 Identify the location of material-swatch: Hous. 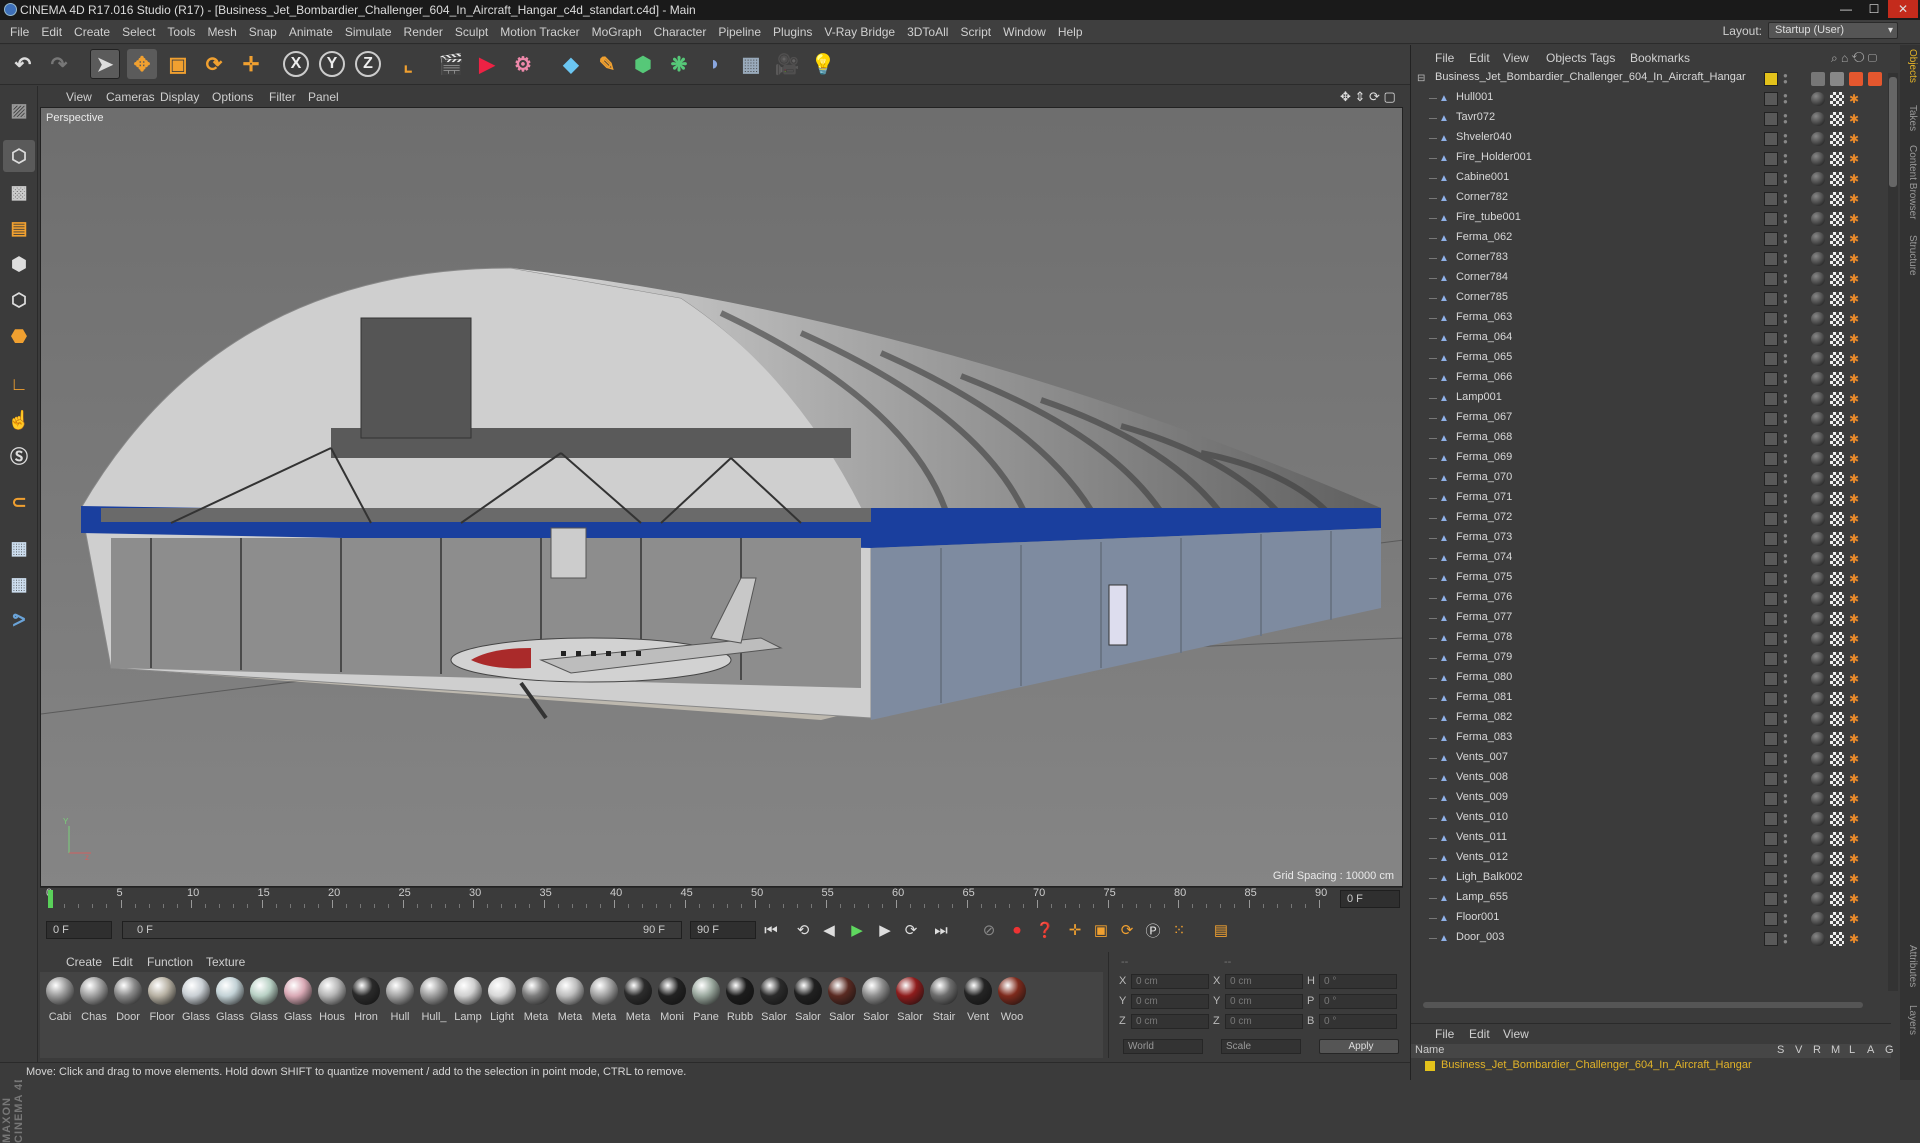
(332, 1001).